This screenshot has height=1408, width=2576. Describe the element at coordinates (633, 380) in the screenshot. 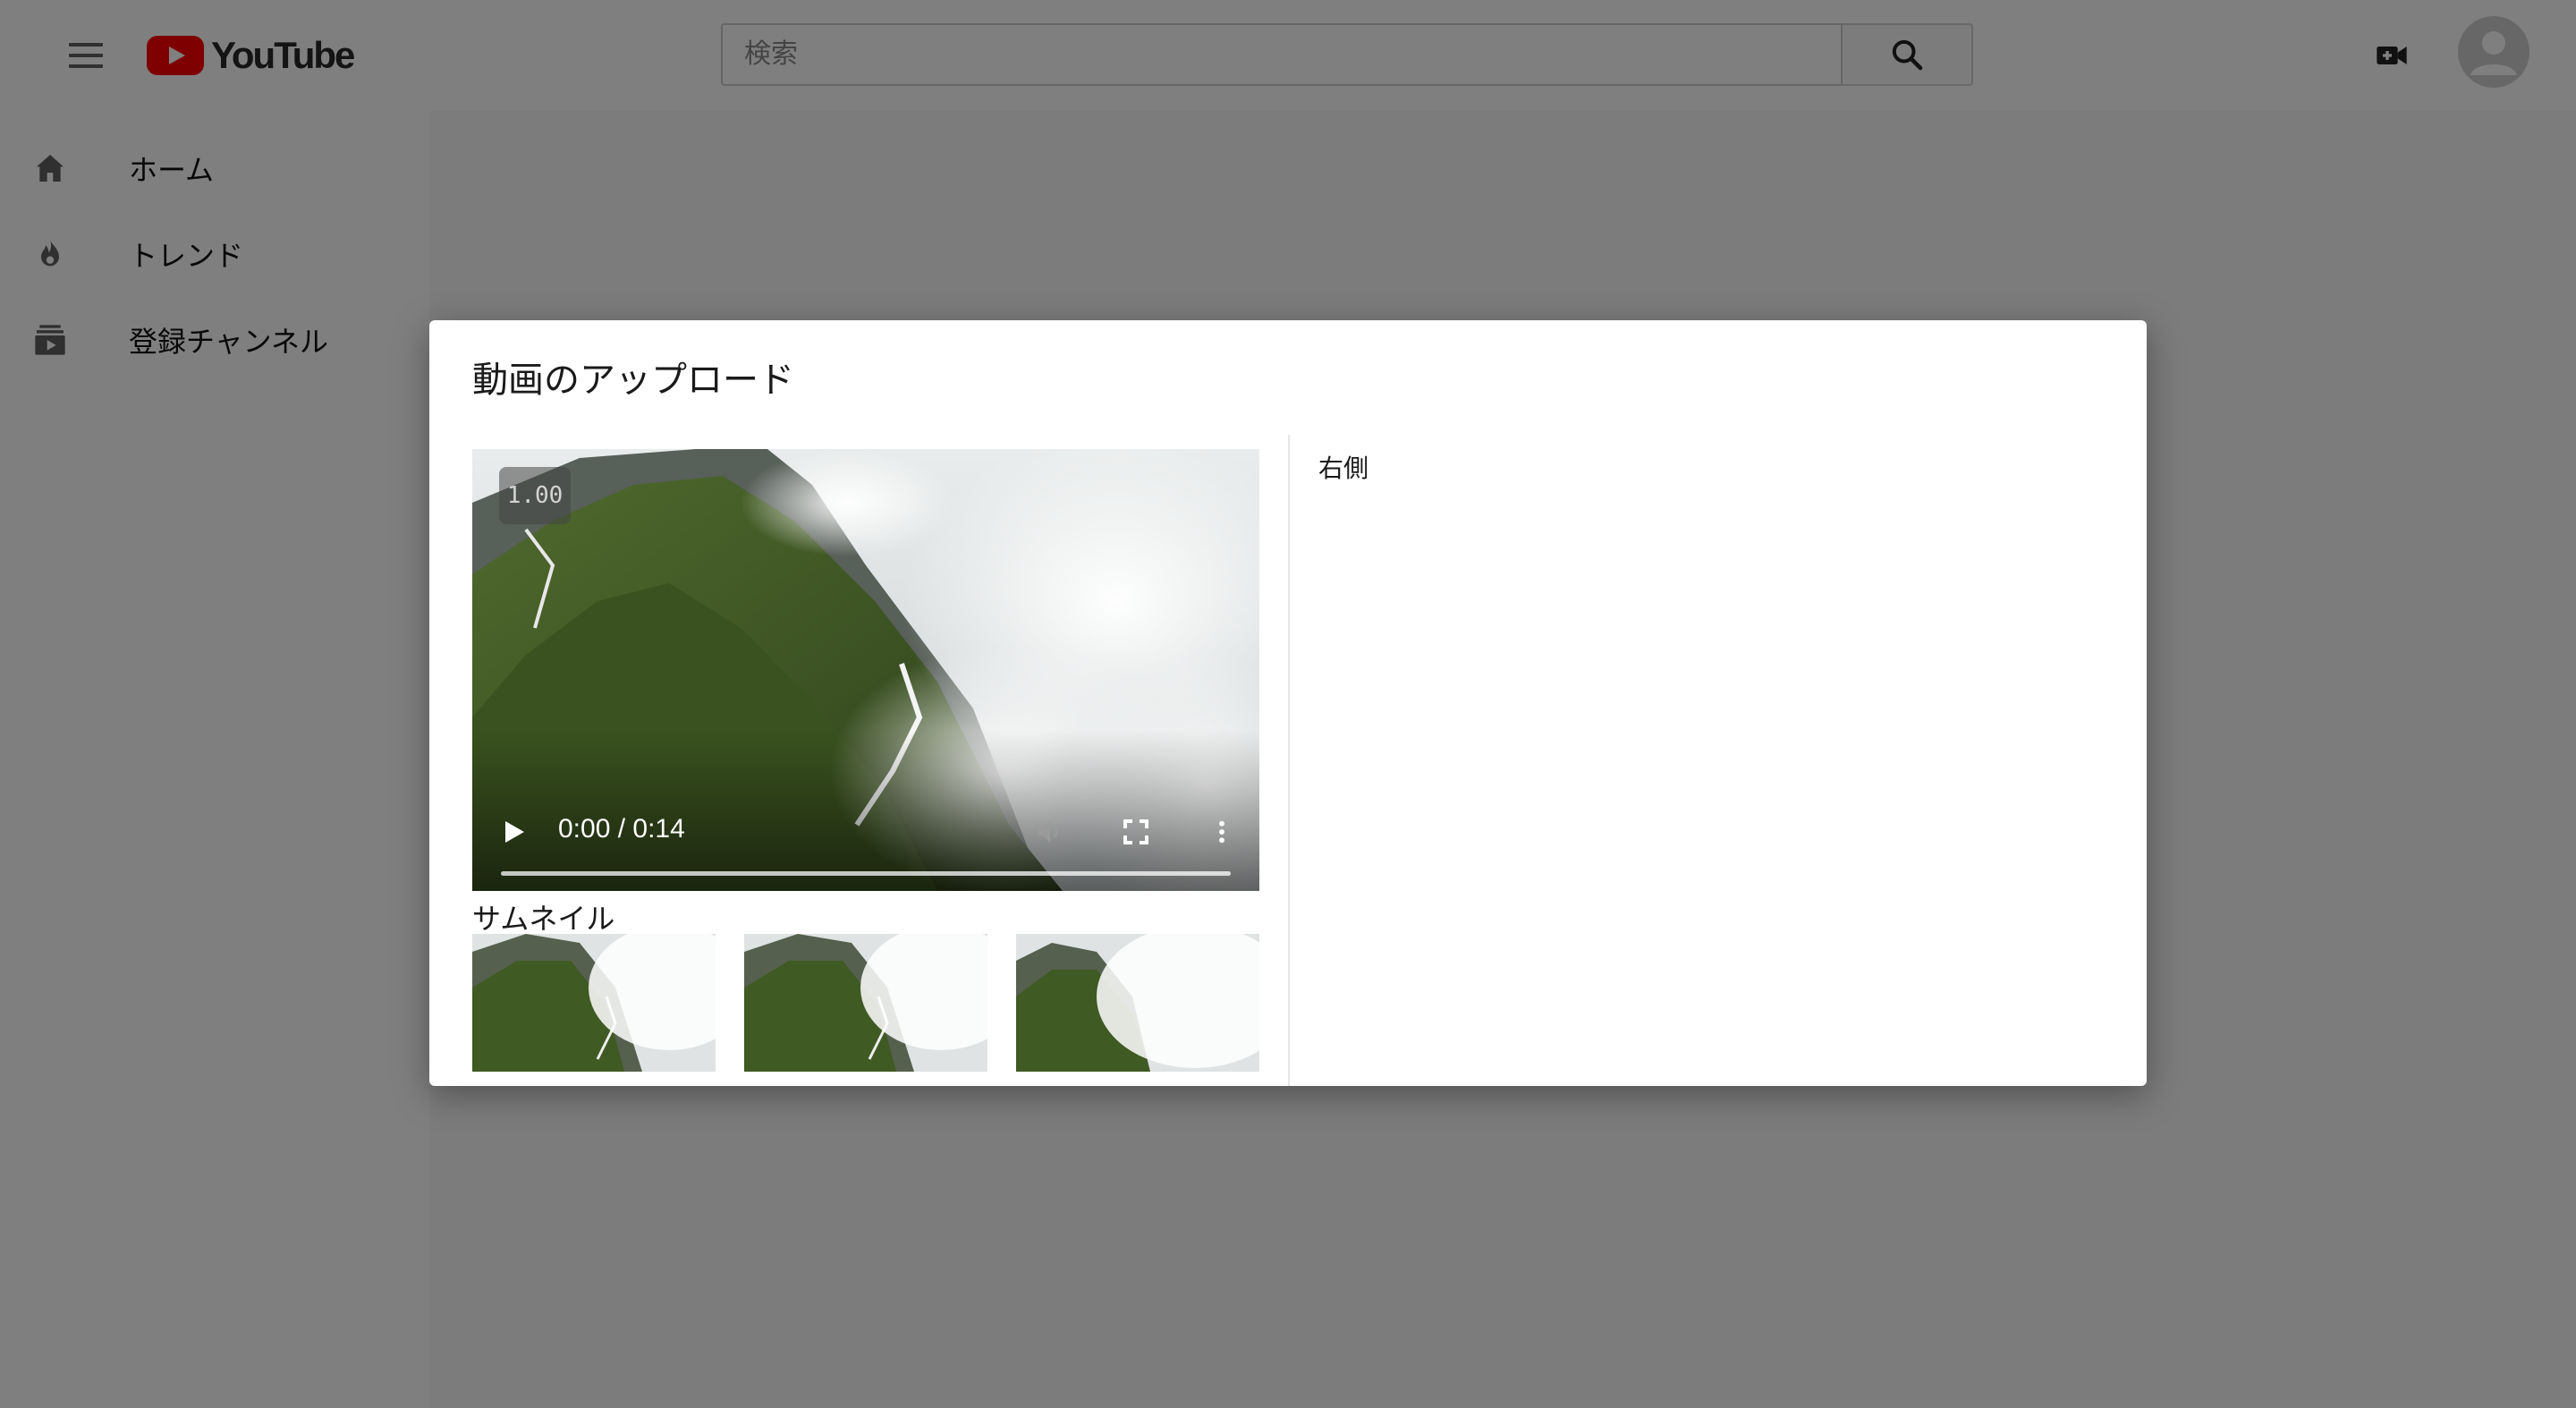

I see `dialog-title: 動画のアップロード` at that location.